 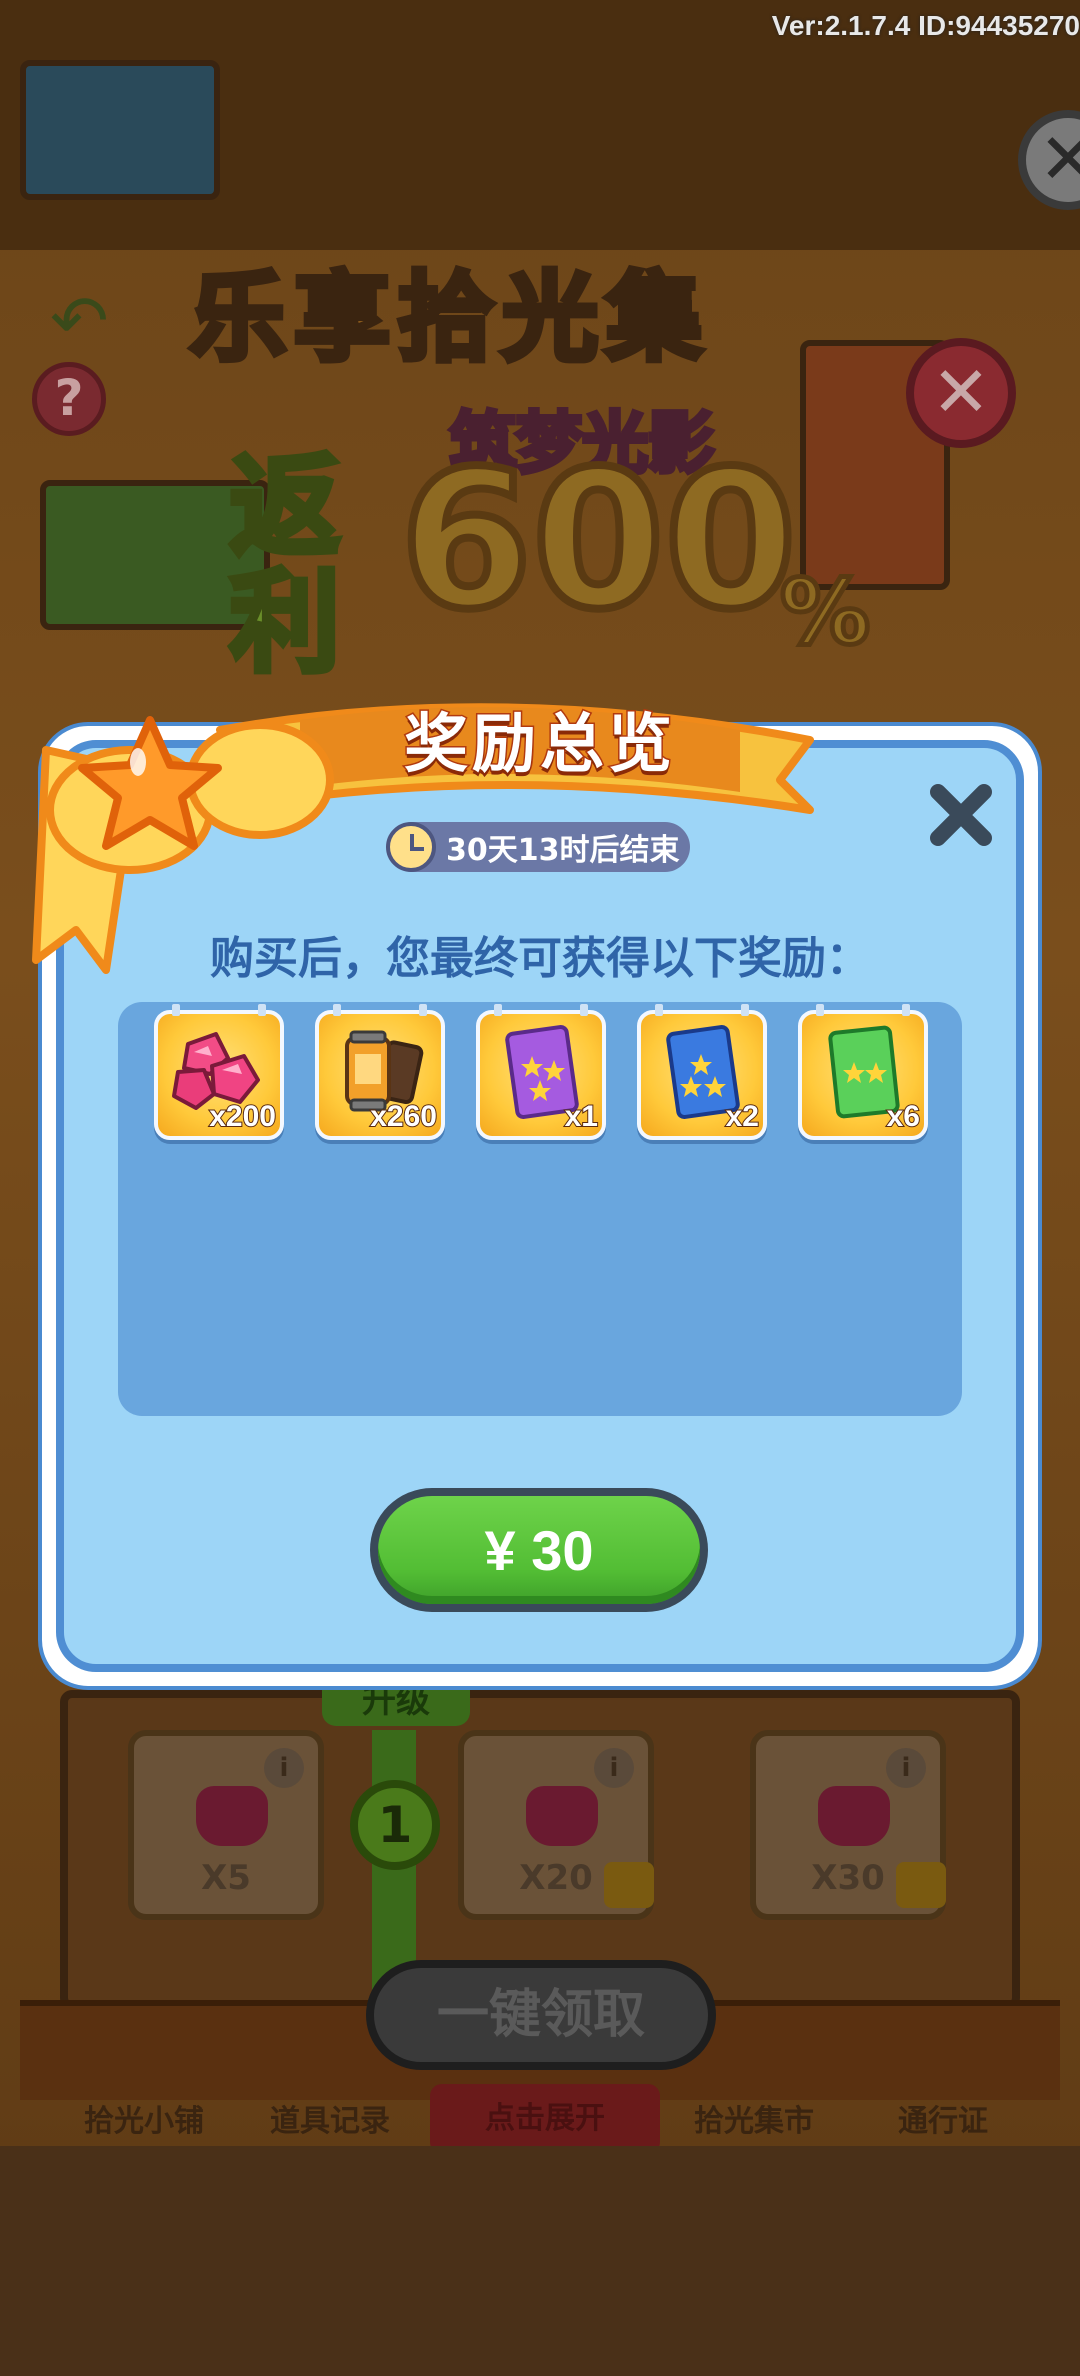 I want to click on nav-expand: 点击展开, so click(x=545, y=2119).